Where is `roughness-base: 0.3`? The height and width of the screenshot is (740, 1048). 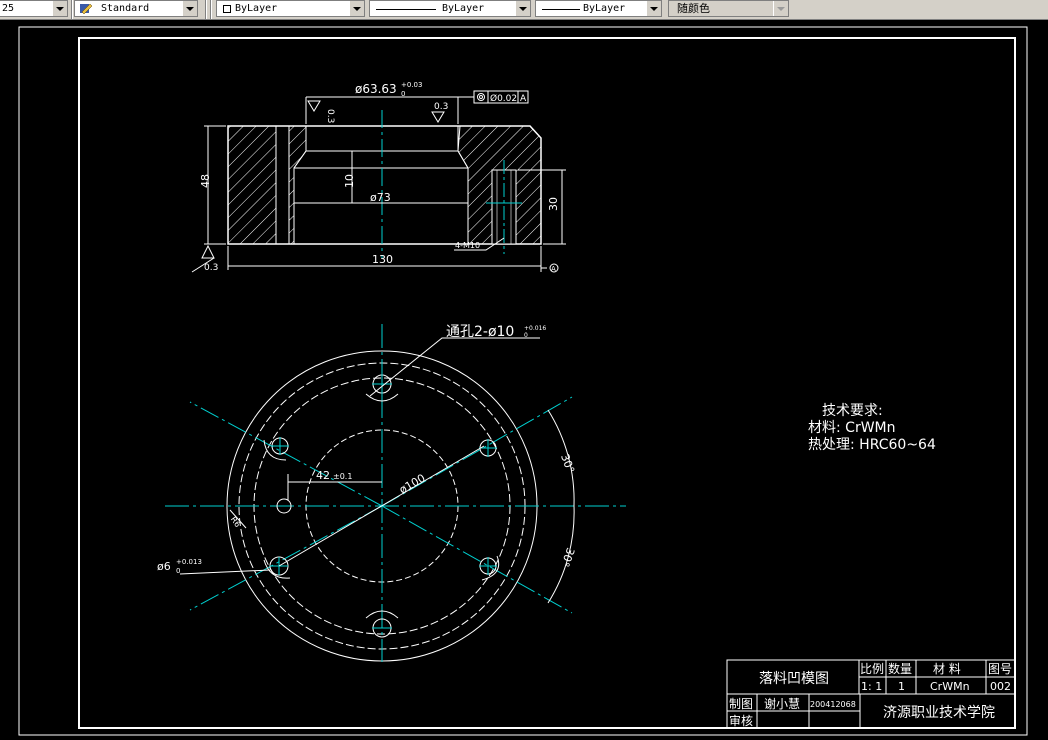
roughness-base: 0.3 is located at coordinates (211, 268).